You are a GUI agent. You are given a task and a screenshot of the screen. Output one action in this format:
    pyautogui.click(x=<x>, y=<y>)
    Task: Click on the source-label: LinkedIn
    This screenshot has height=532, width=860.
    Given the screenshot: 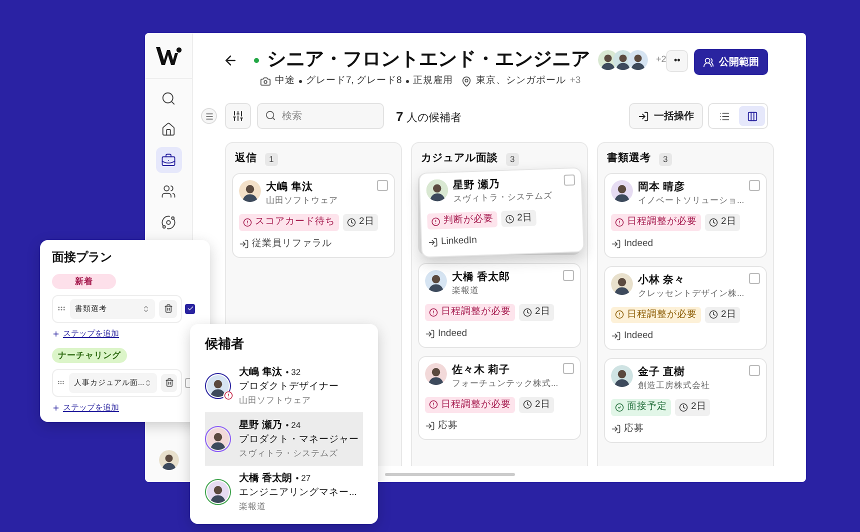 What is the action you would take?
    pyautogui.click(x=459, y=242)
    